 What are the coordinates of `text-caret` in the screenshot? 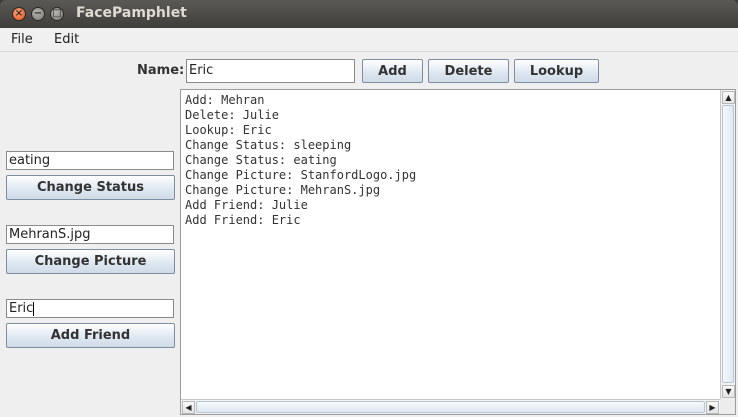 It's located at (34, 308).